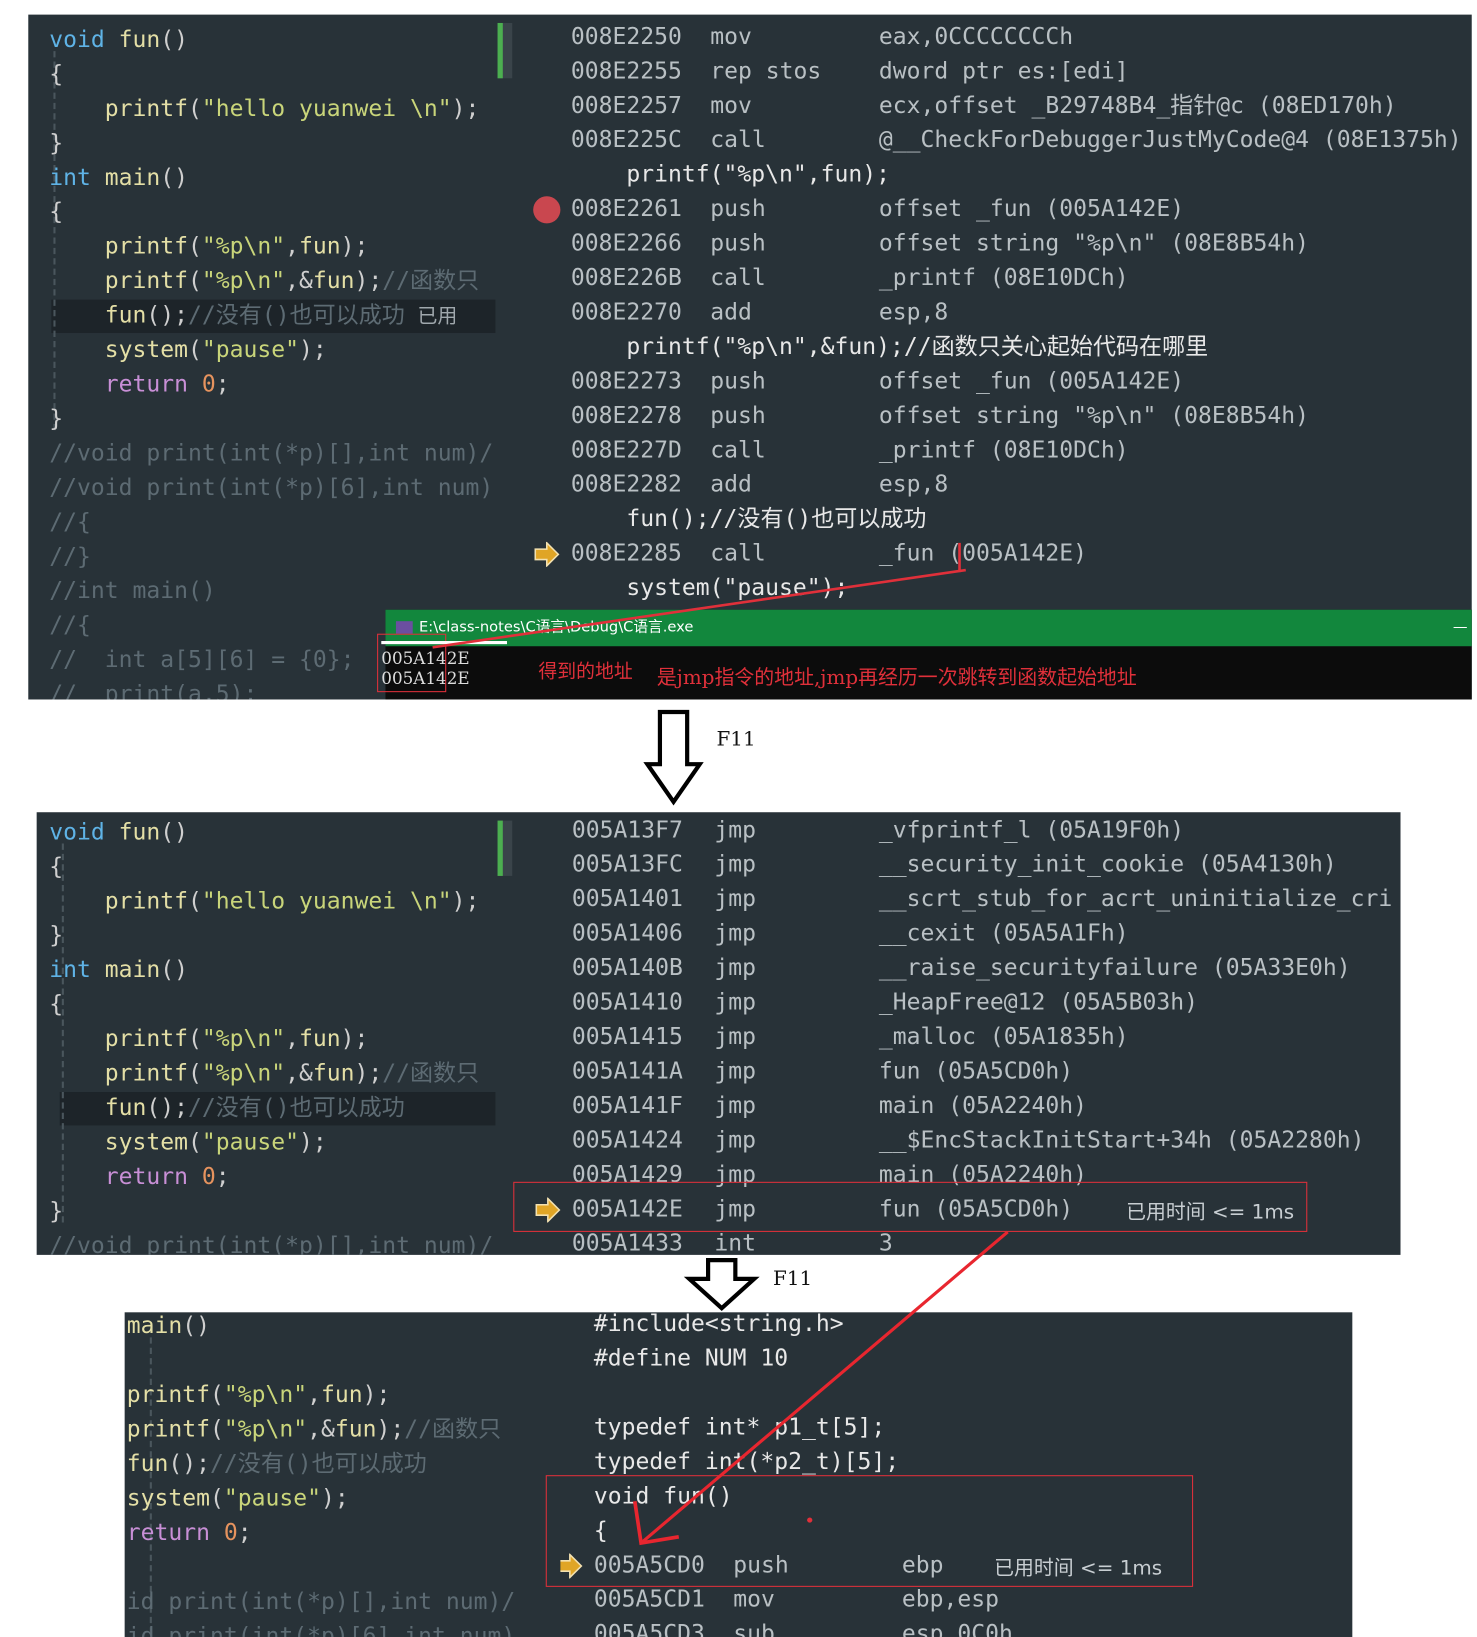 The width and height of the screenshot is (1477, 1637). What do you see at coordinates (699, 608) in the screenshot?
I see `address-link-line` at bounding box center [699, 608].